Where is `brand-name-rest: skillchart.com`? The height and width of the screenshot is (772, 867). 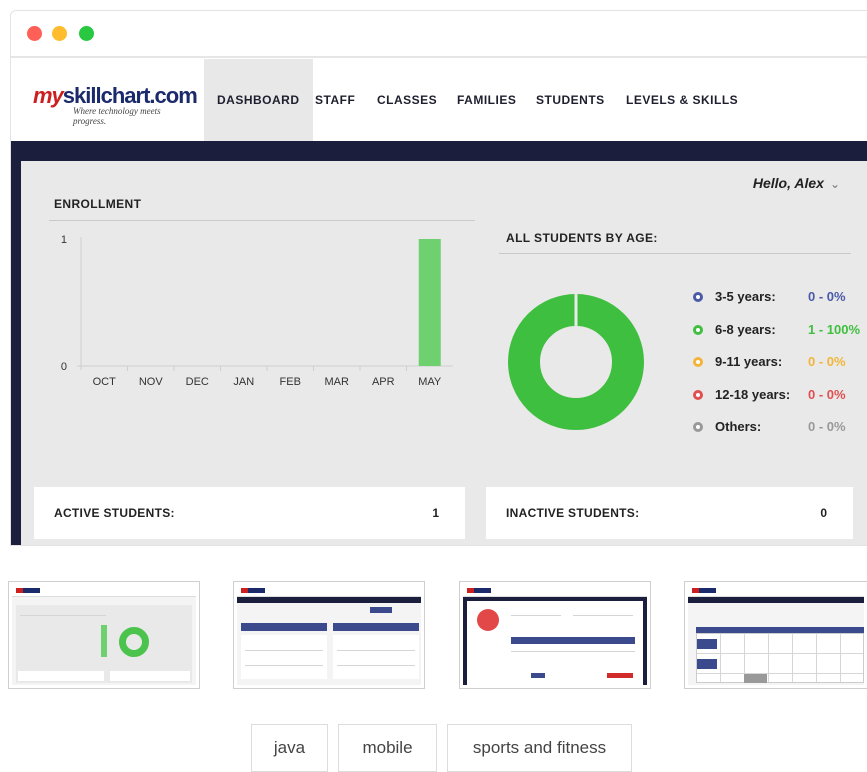 brand-name-rest: skillchart.com is located at coordinates (130, 95).